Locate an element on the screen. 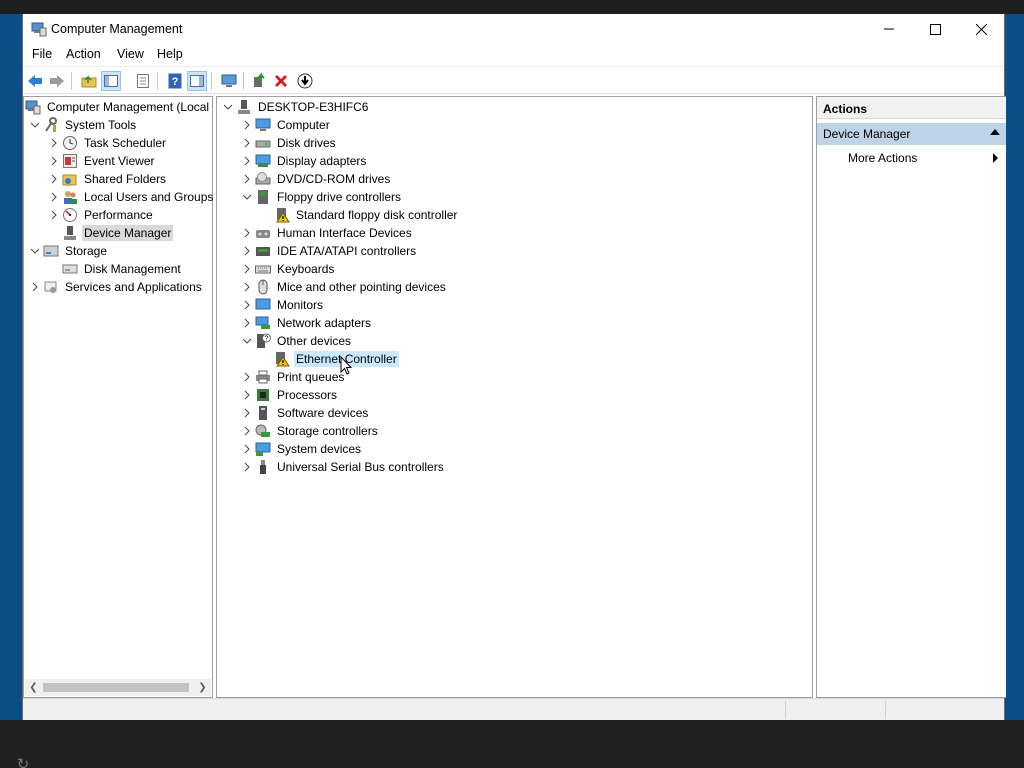 This screenshot has width=1024, height=768. device-category-display-adapters: Display adapters is located at coordinates (303, 161).